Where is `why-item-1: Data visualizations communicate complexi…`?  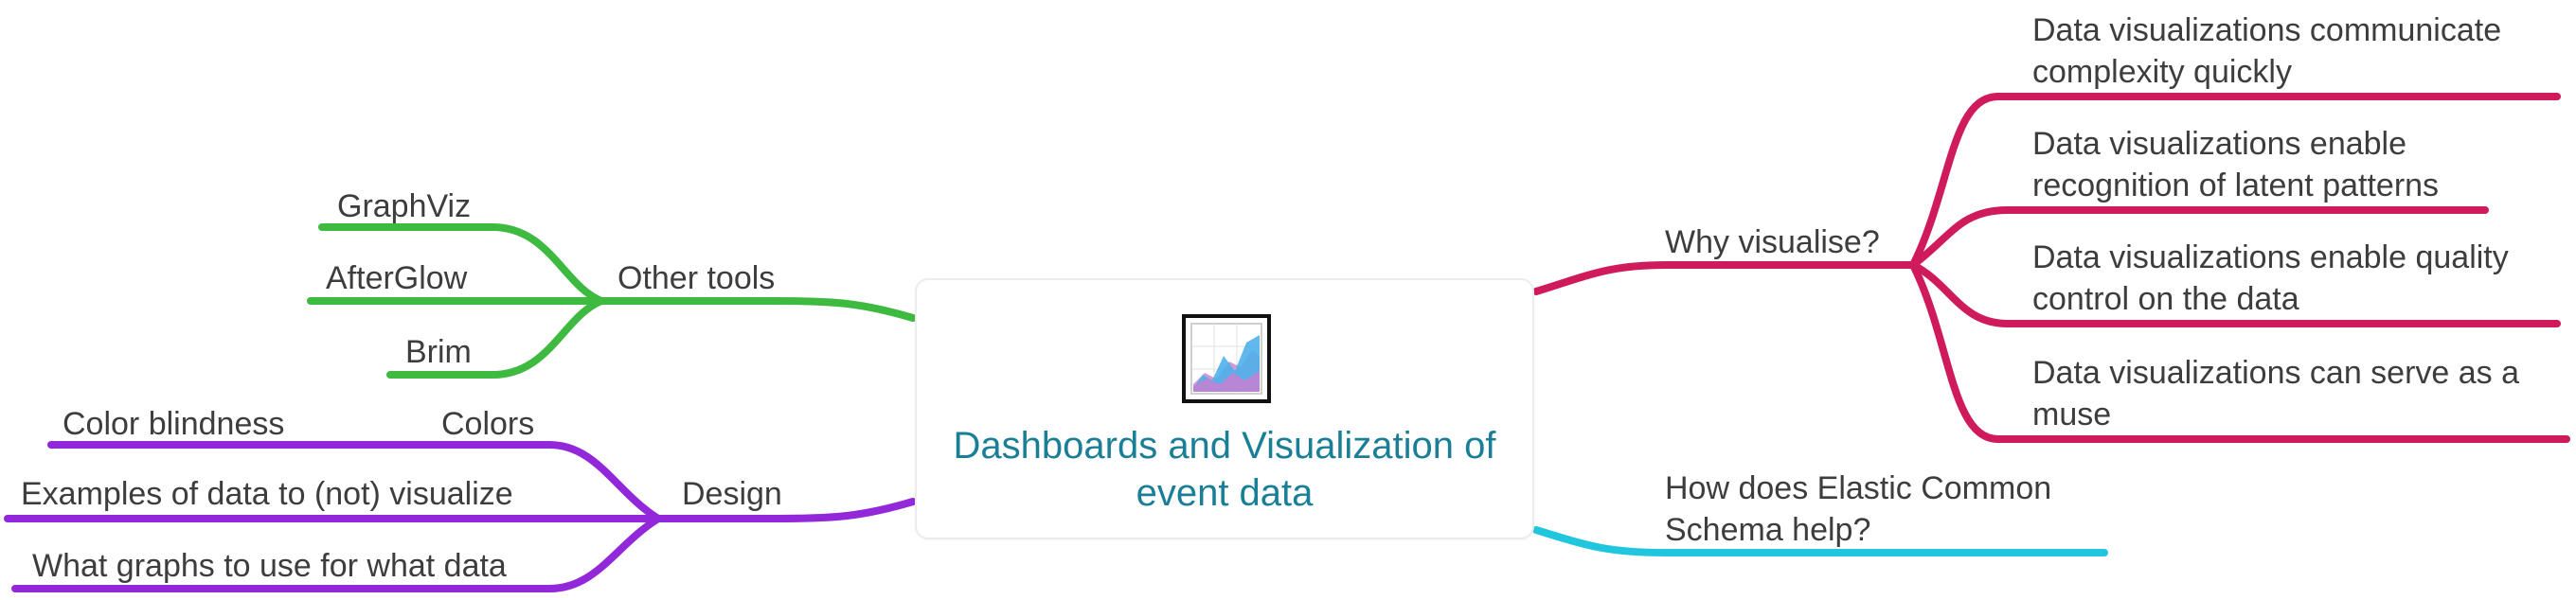 why-item-1: Data visualizations communicate complexi… is located at coordinates (2288, 51).